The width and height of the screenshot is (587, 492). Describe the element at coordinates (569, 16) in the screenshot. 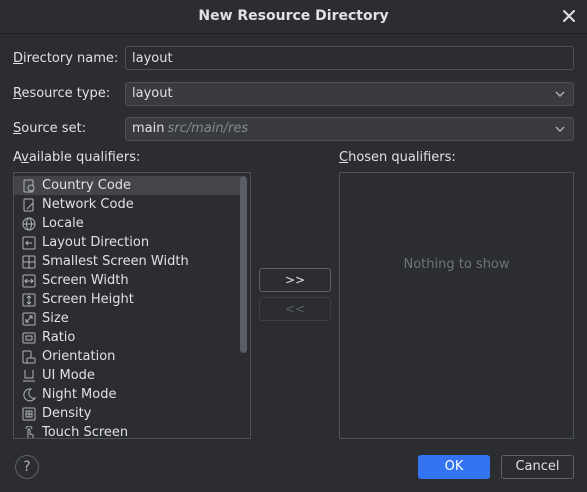

I see `close-icon` at that location.